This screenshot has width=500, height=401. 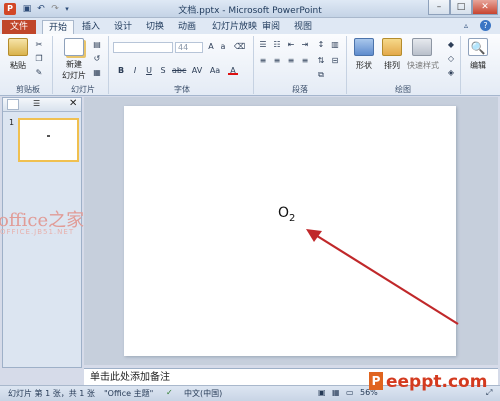 What do you see at coordinates (263, 44) in the screenshot?
I see `bullets-icon: ☰` at bounding box center [263, 44].